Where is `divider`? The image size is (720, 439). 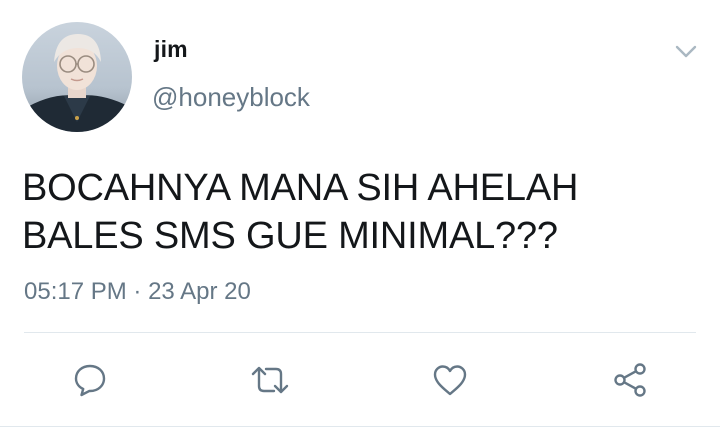 divider is located at coordinates (360, 332).